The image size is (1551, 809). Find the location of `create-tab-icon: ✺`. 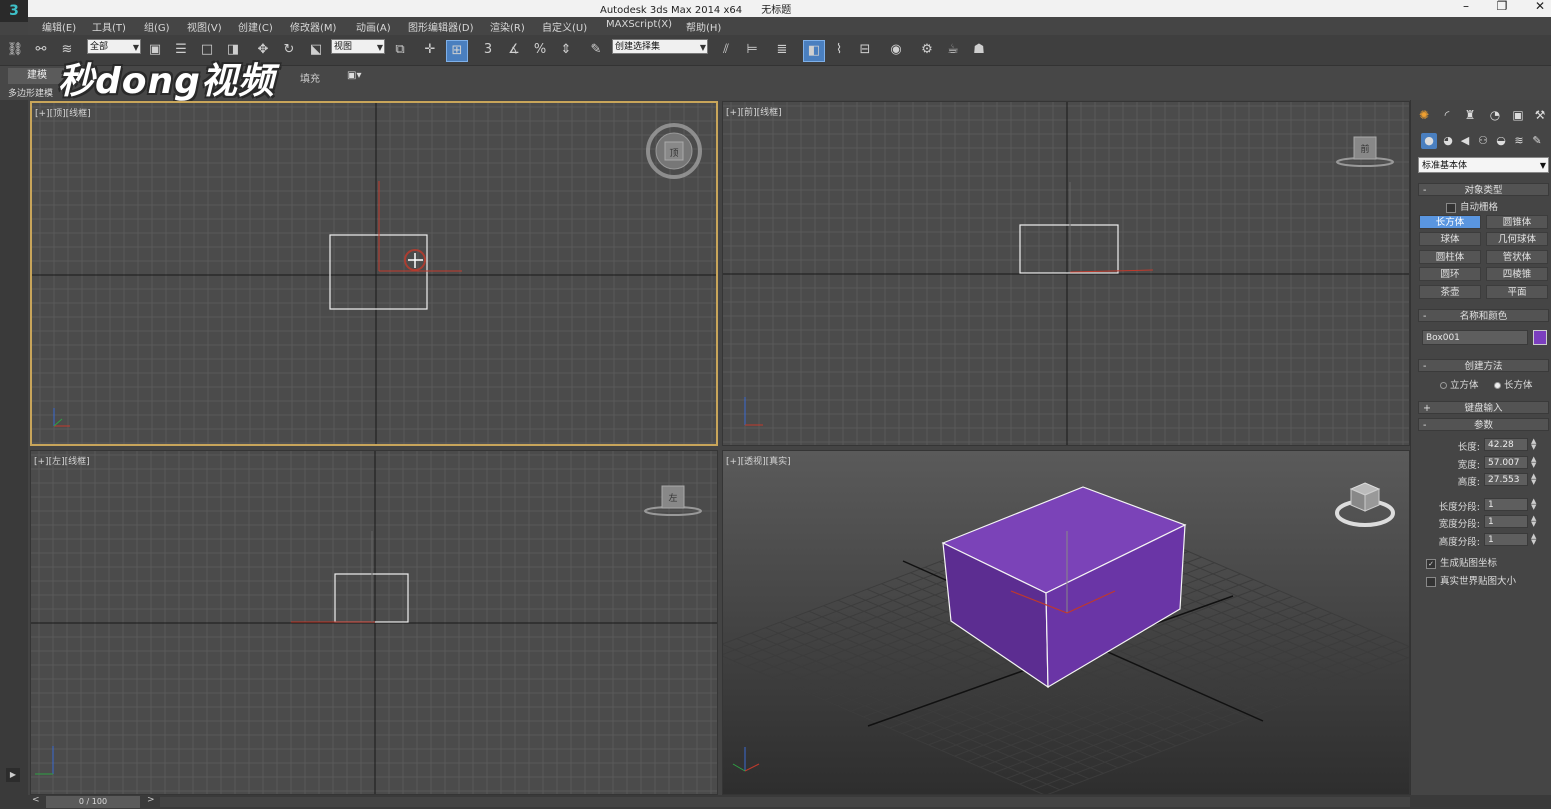

create-tab-icon: ✺ is located at coordinates (1424, 115).